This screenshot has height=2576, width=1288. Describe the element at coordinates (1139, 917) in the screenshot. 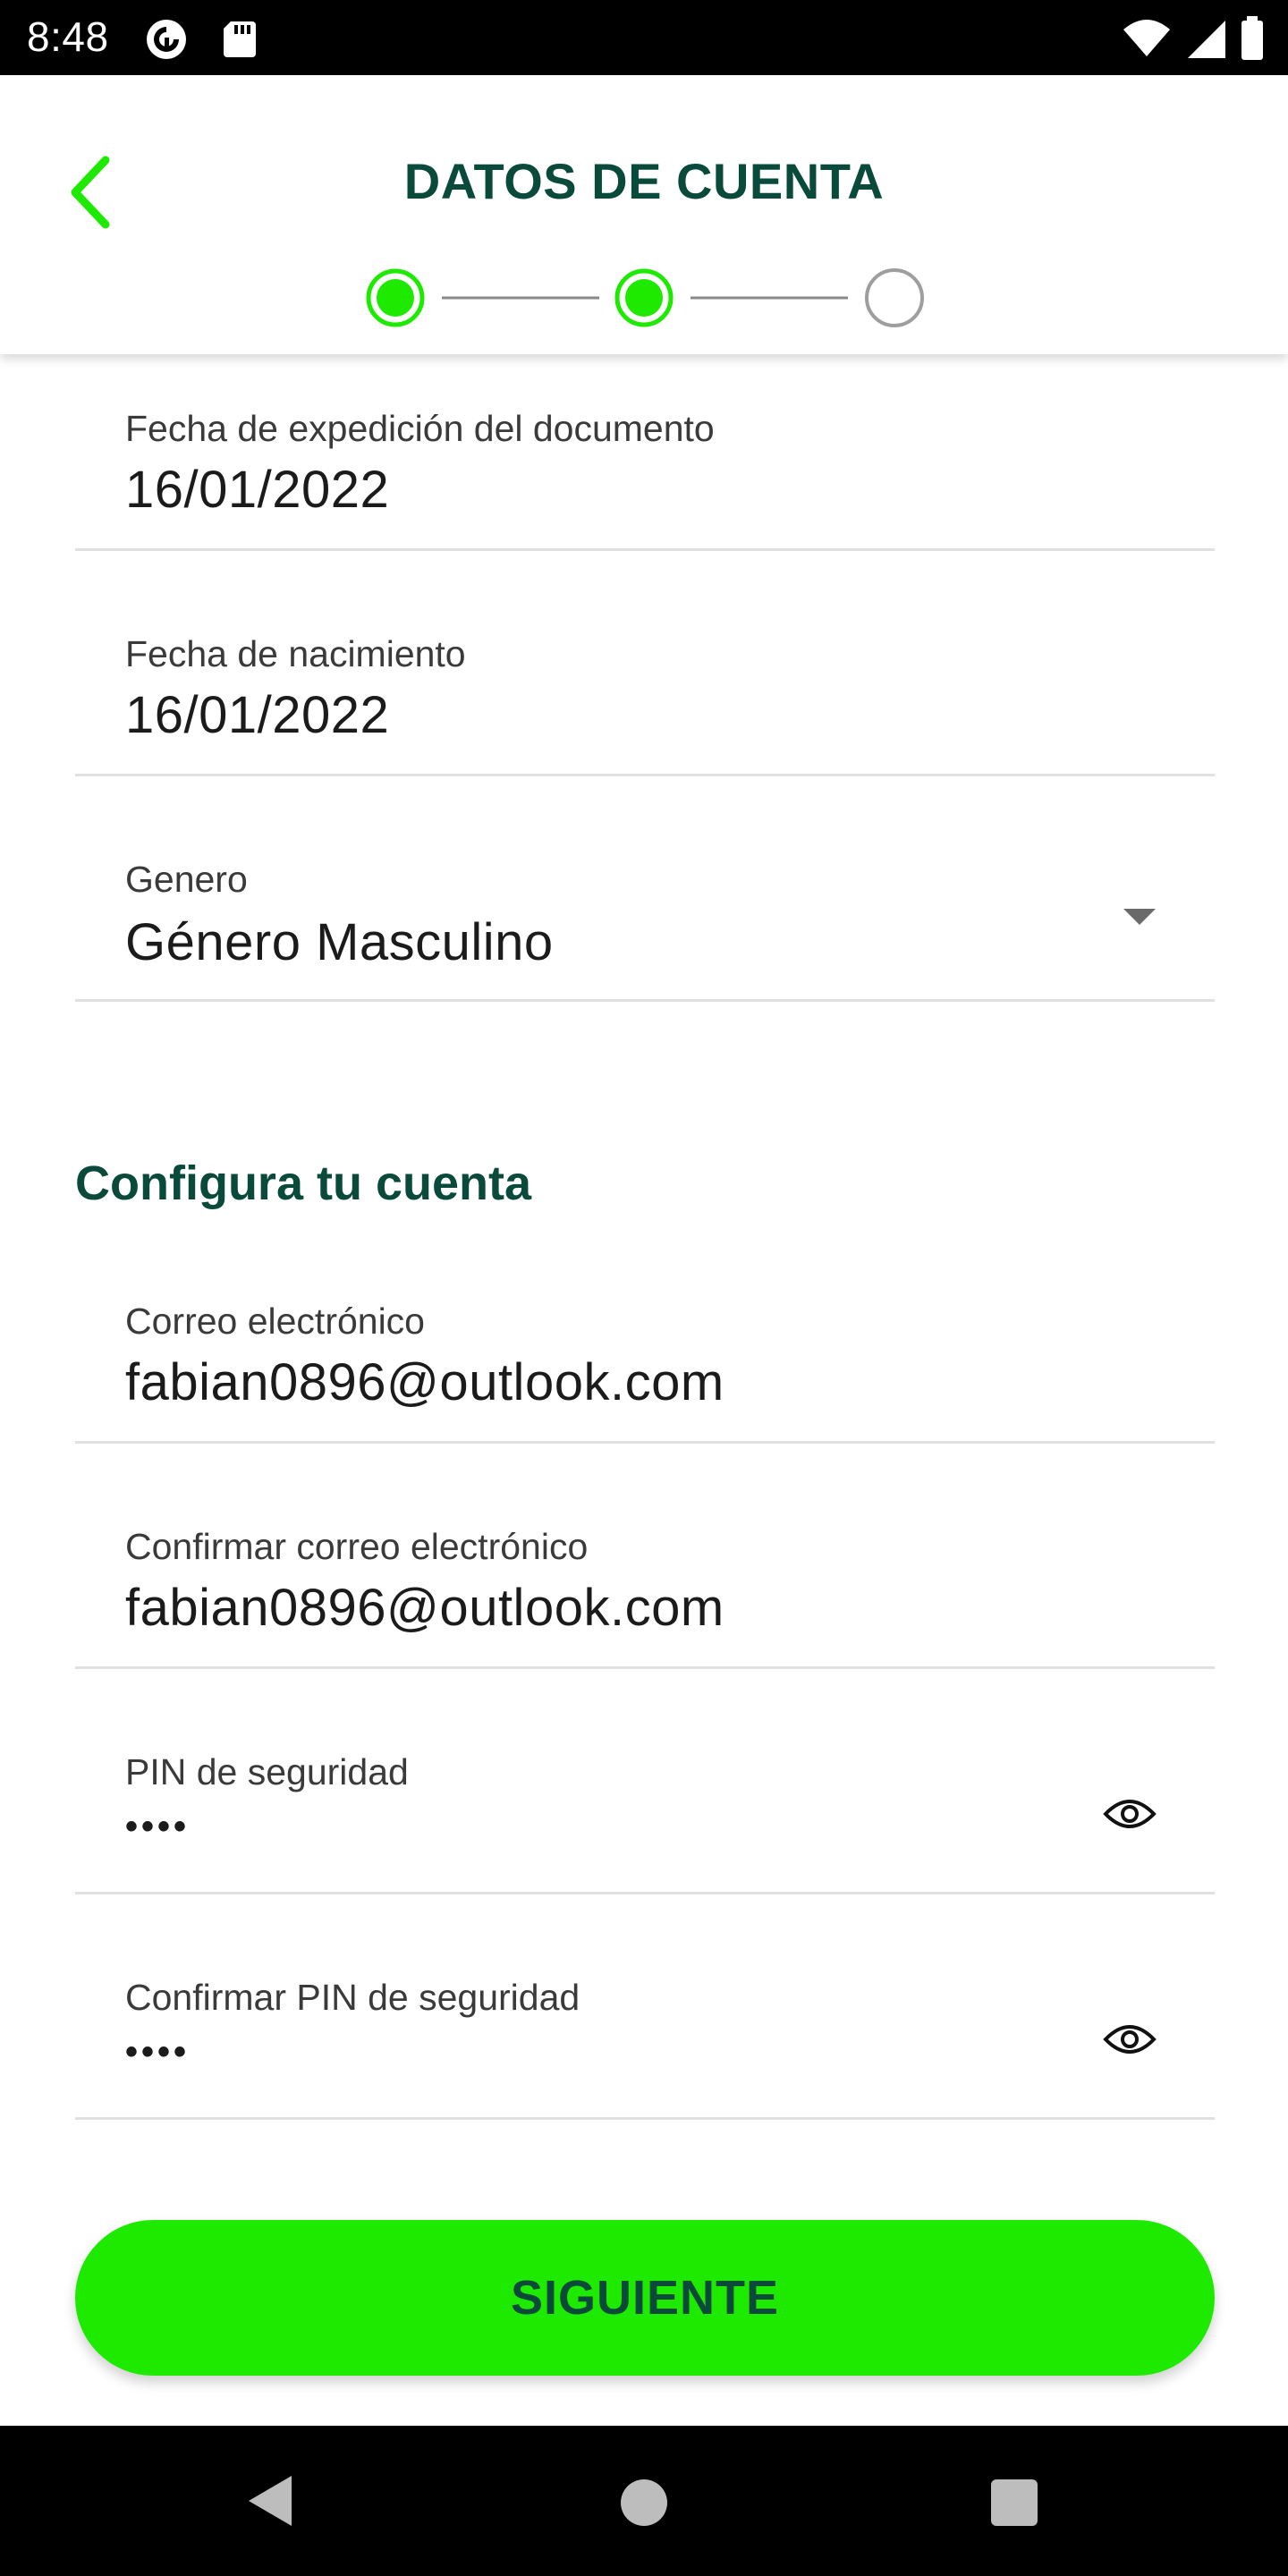

I see `dropdown-arrow-icon` at that location.